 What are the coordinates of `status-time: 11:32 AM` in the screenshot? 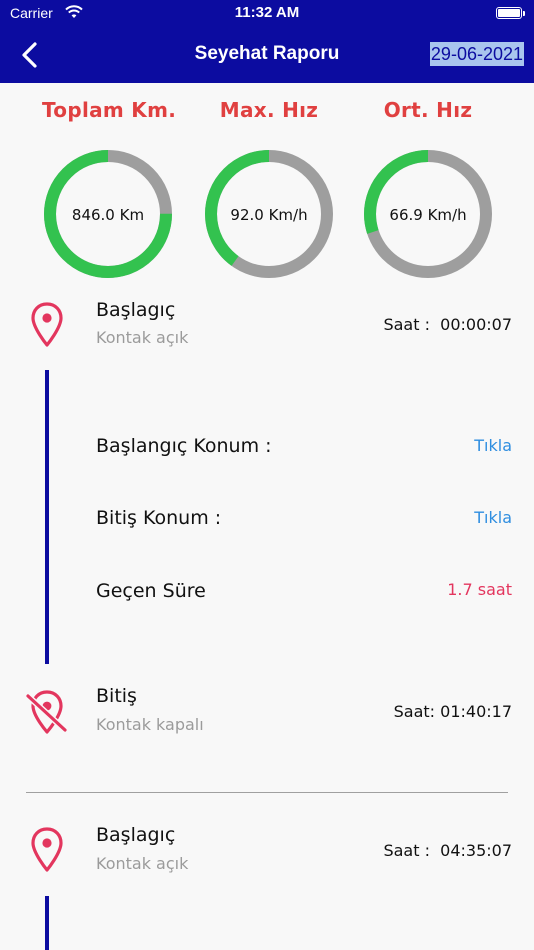 It's located at (267, 12).